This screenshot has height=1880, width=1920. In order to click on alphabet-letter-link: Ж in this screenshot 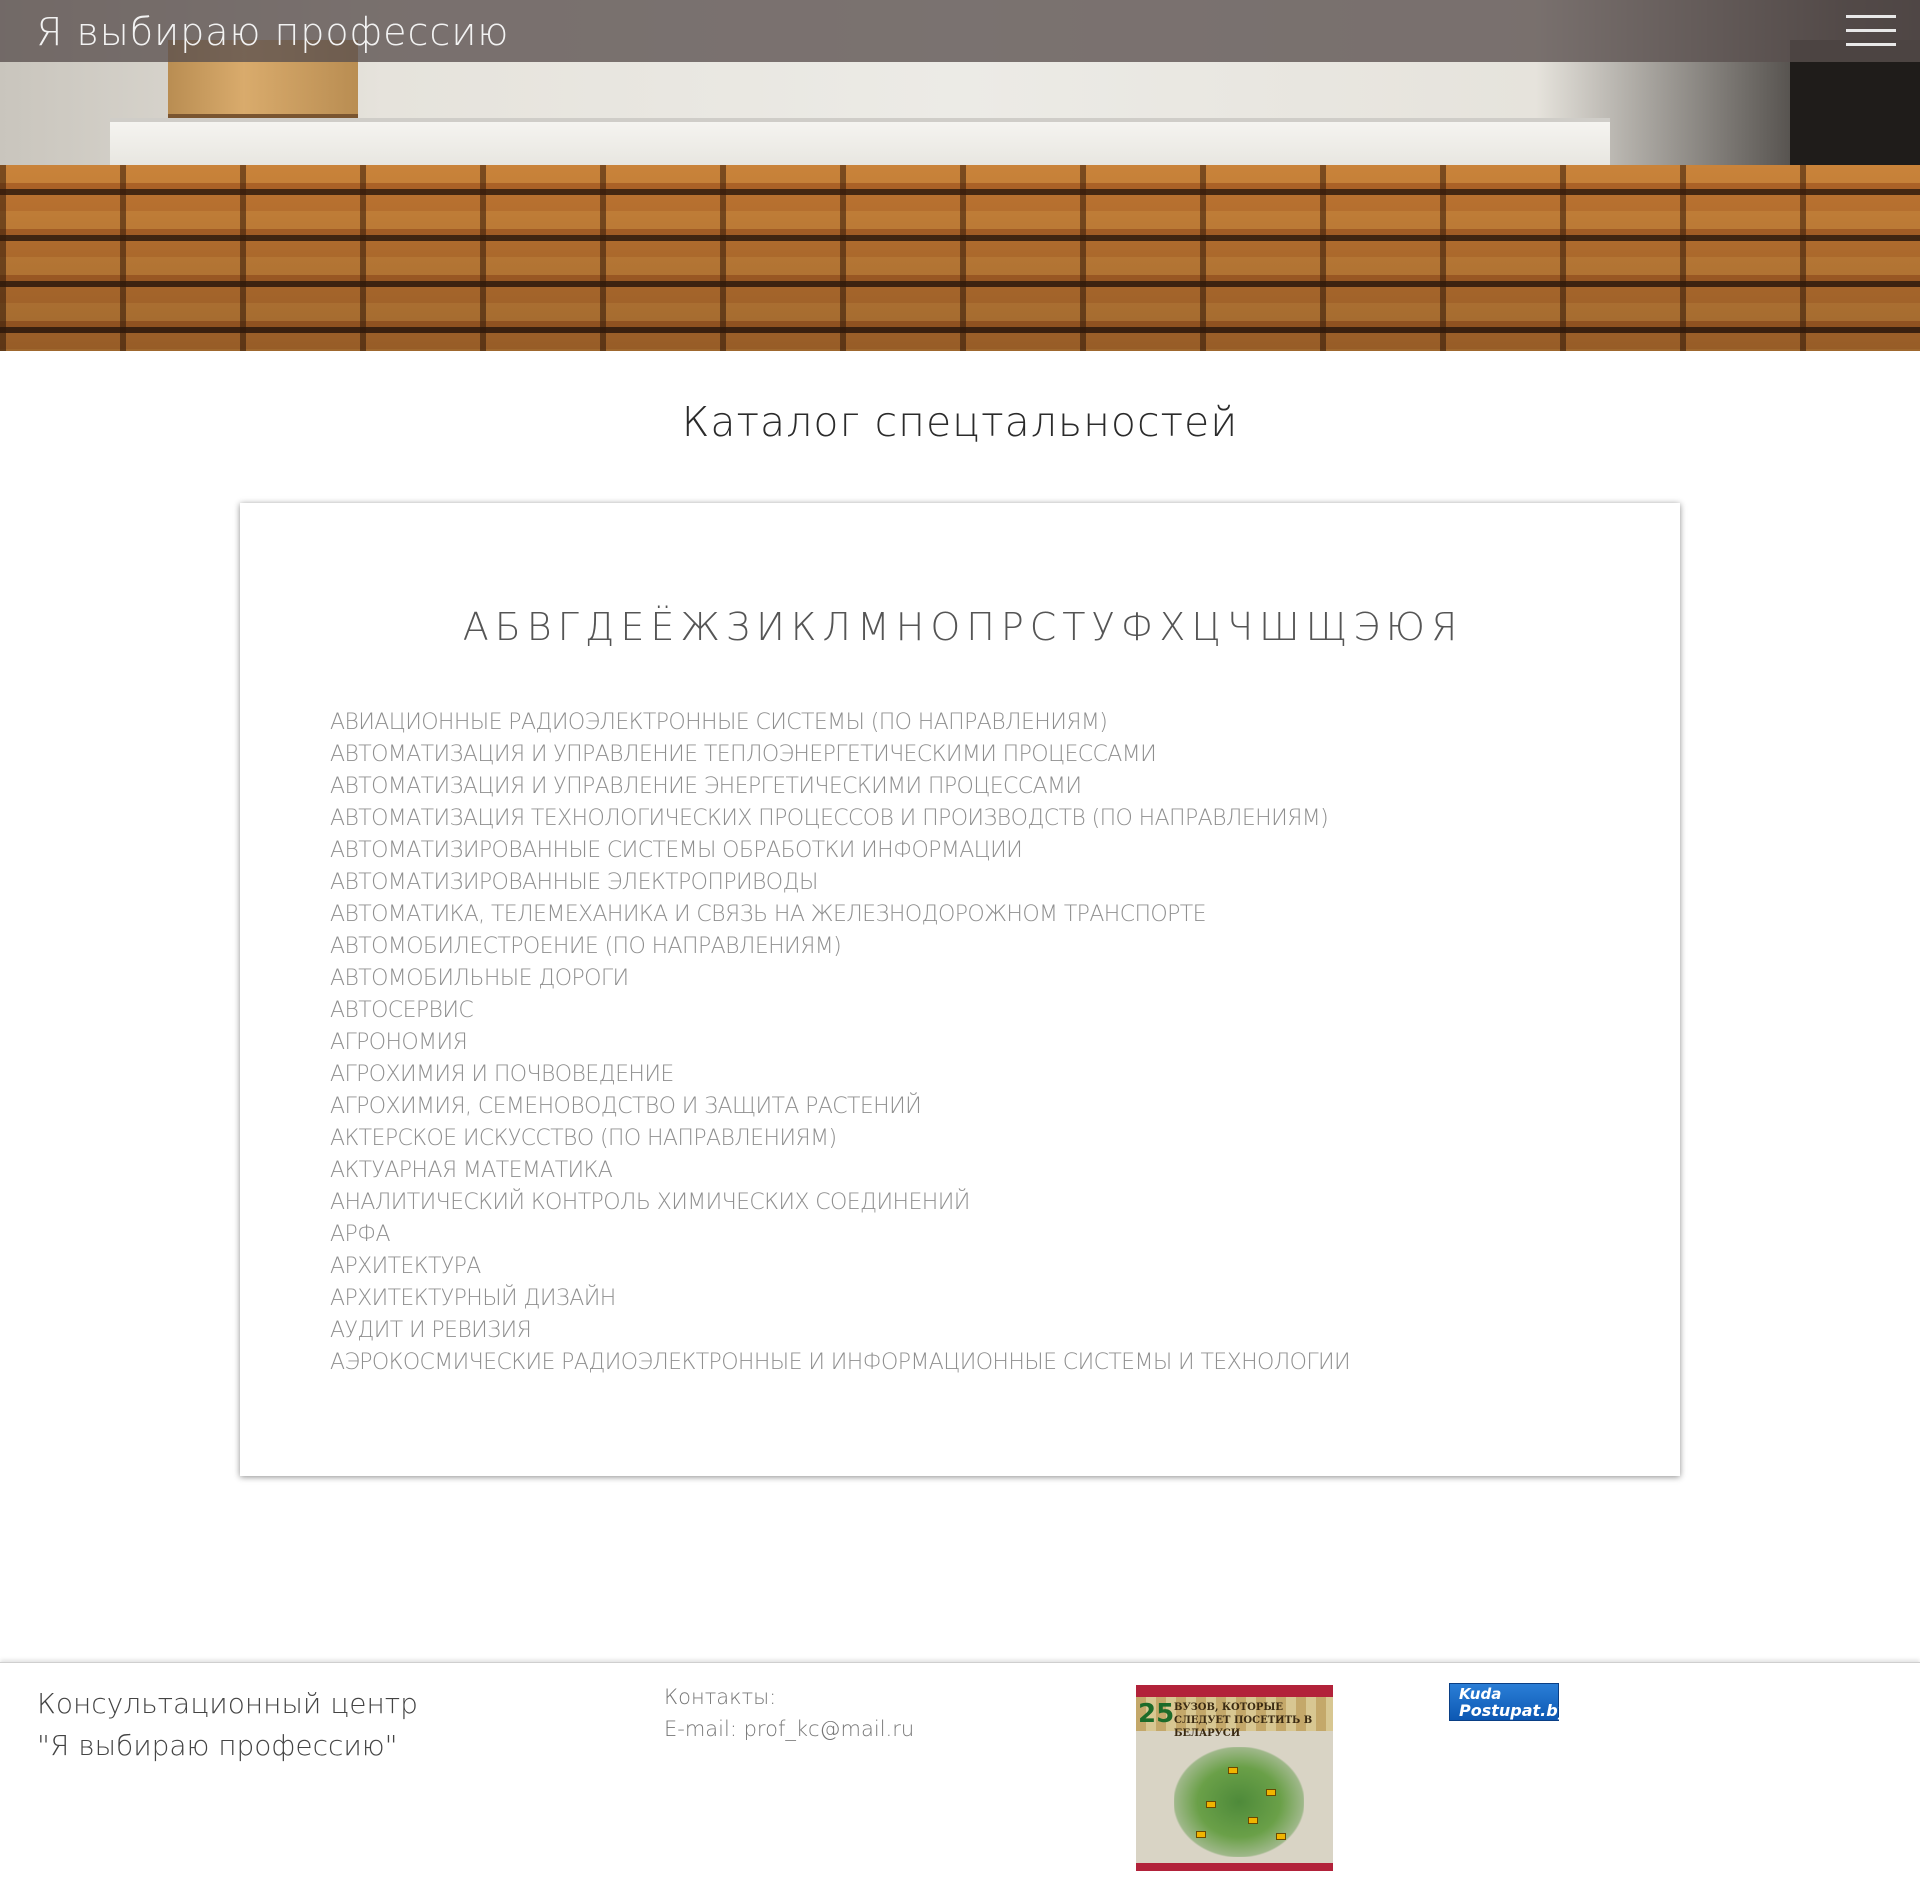, I will do `click(700, 627)`.